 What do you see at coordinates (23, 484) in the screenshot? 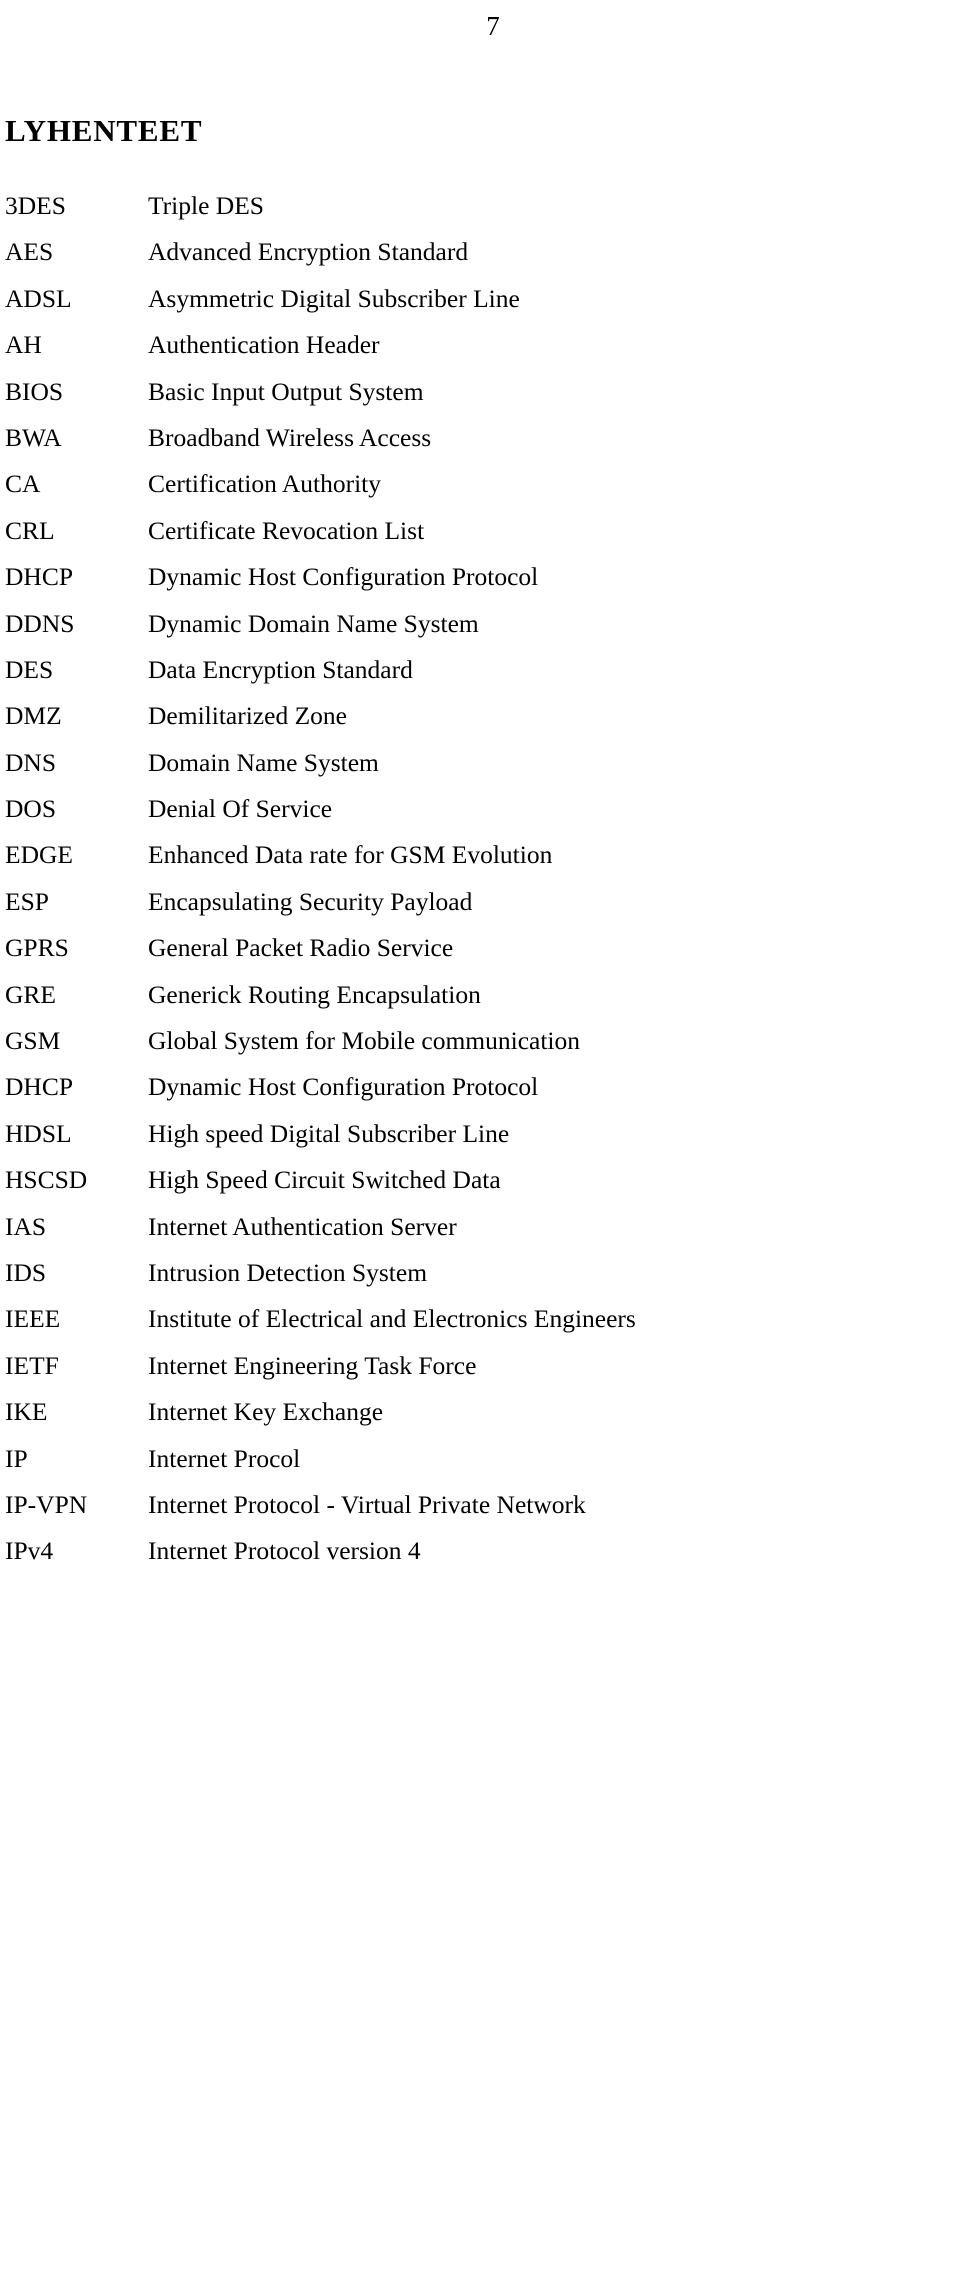
I see `abbreviation-term: CA` at bounding box center [23, 484].